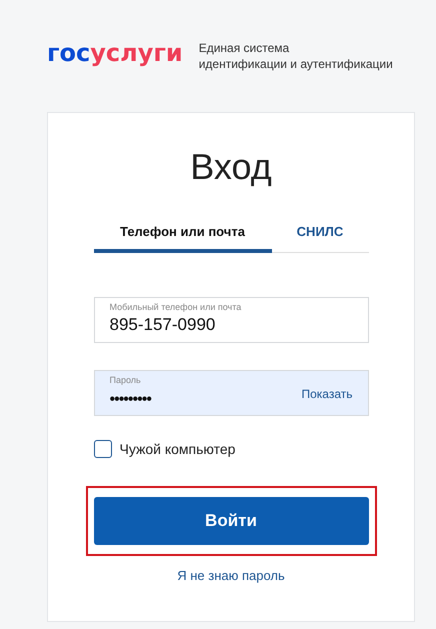  What do you see at coordinates (183, 234) in the screenshot?
I see `tab: Телефон или почта` at bounding box center [183, 234].